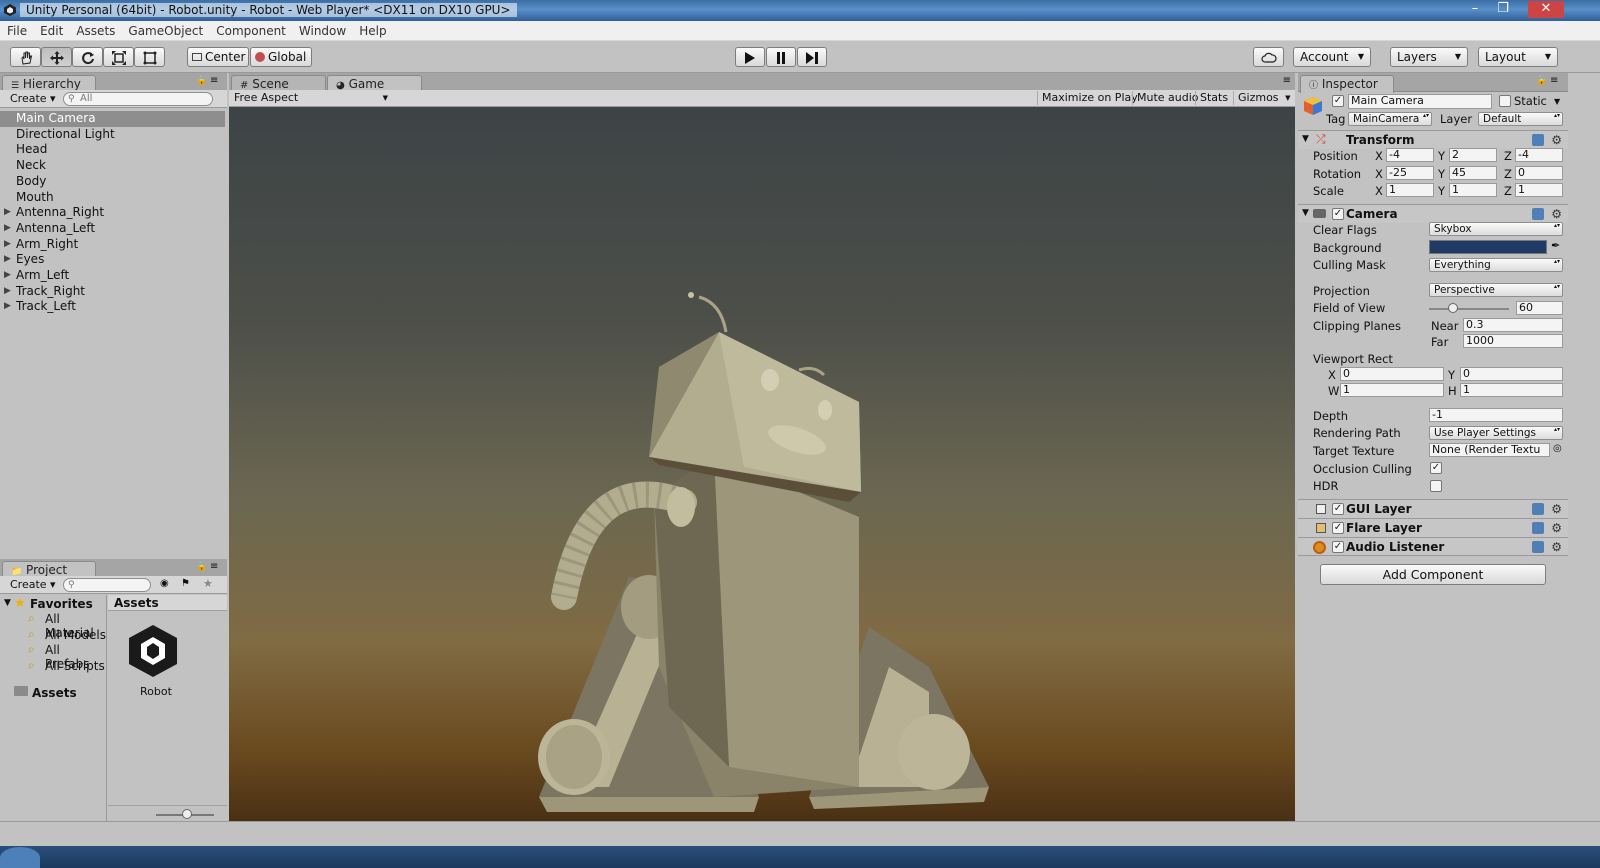 Image resolution: width=1600 pixels, height=868 pixels. What do you see at coordinates (1539, 308) in the screenshot?
I see `fov-input: 60` at bounding box center [1539, 308].